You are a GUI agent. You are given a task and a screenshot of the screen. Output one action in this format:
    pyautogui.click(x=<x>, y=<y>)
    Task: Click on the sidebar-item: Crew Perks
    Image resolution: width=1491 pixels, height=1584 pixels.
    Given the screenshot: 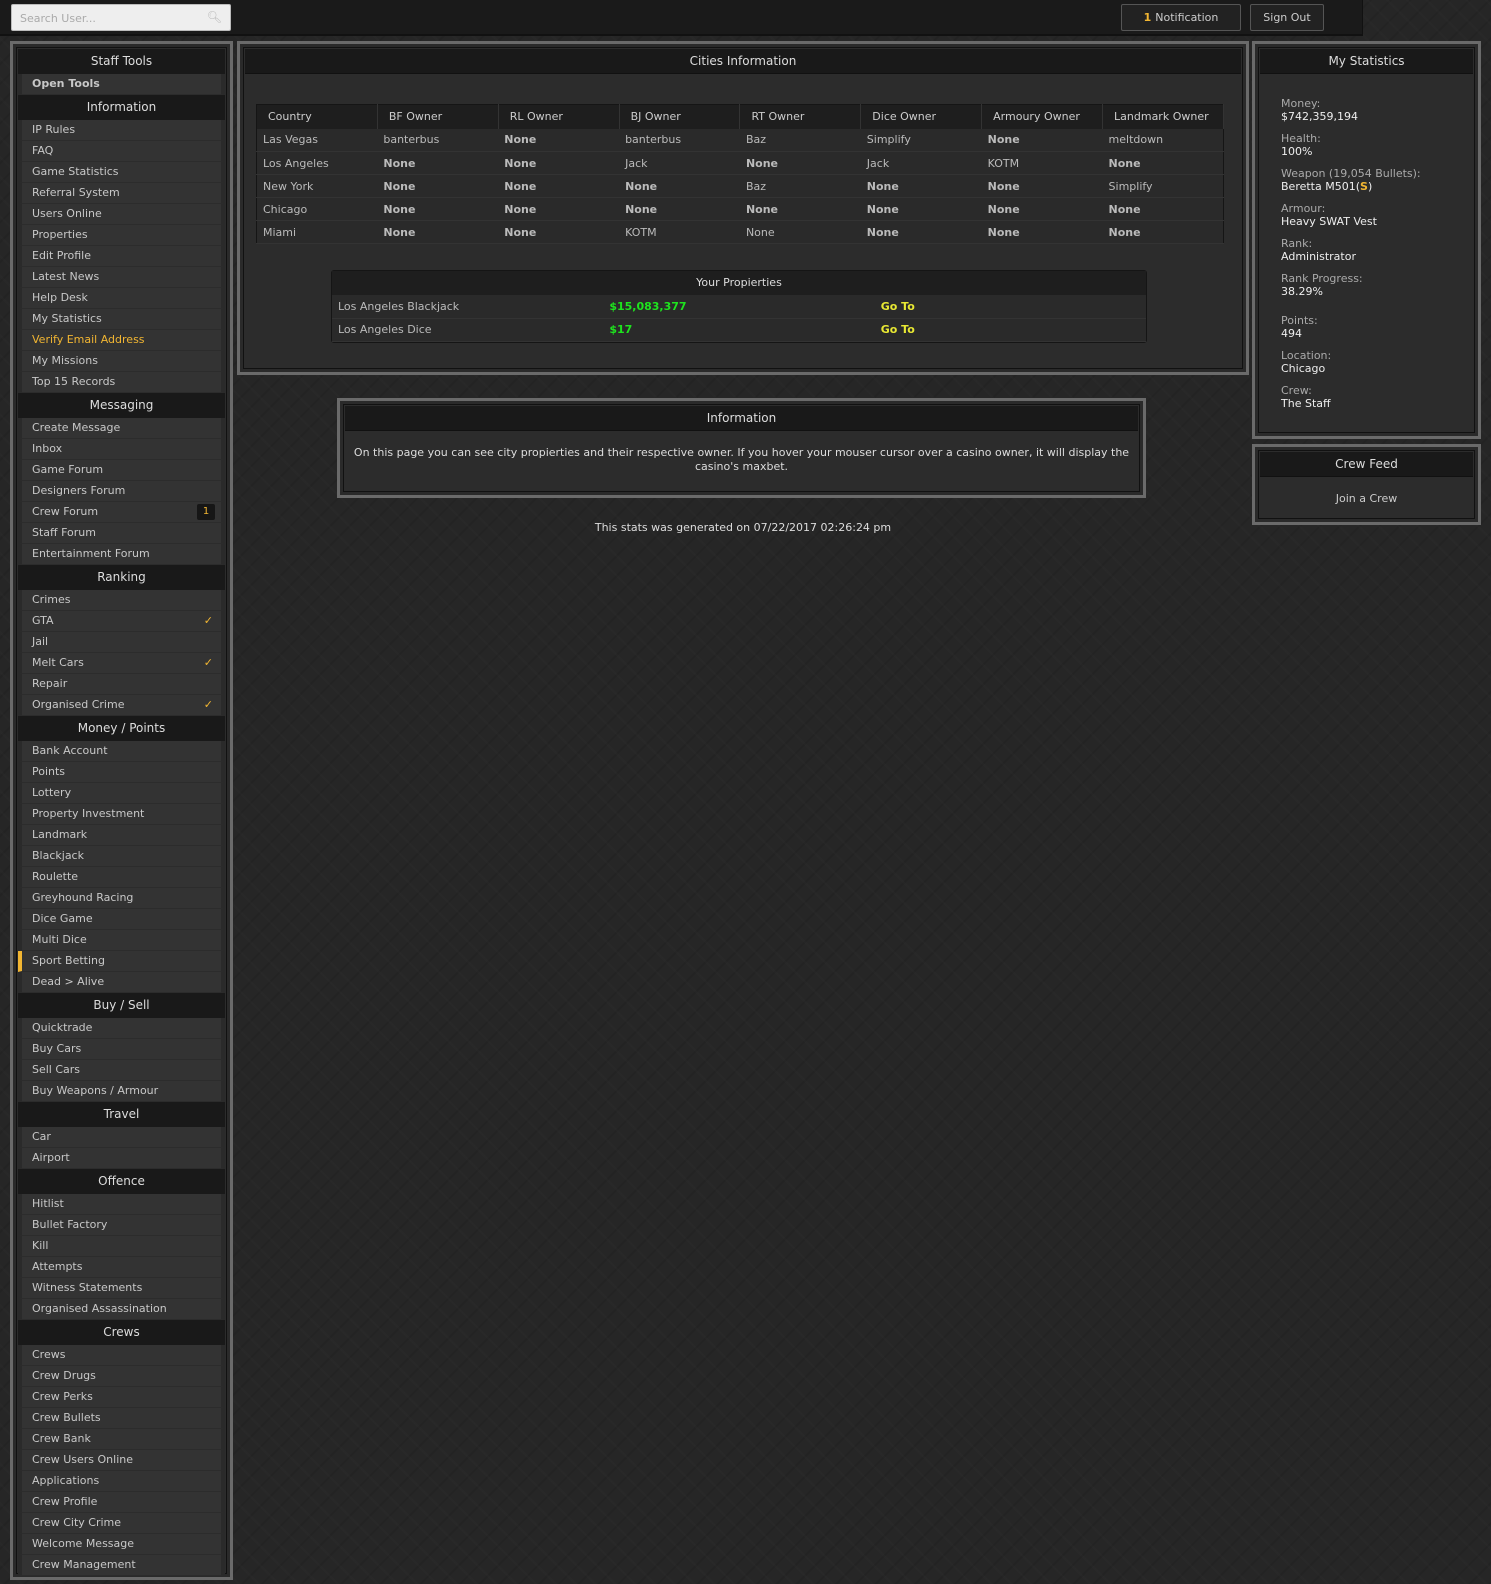 What is the action you would take?
    pyautogui.click(x=121, y=1397)
    